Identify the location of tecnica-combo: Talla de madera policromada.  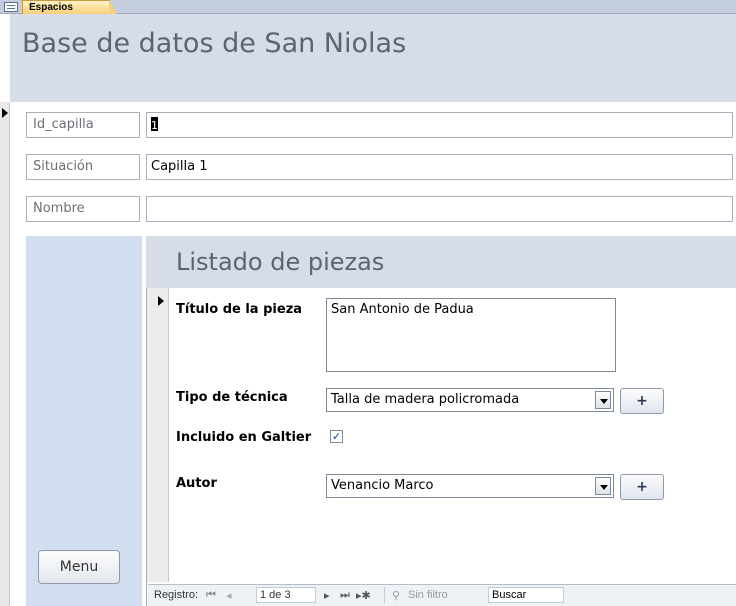
(470, 400).